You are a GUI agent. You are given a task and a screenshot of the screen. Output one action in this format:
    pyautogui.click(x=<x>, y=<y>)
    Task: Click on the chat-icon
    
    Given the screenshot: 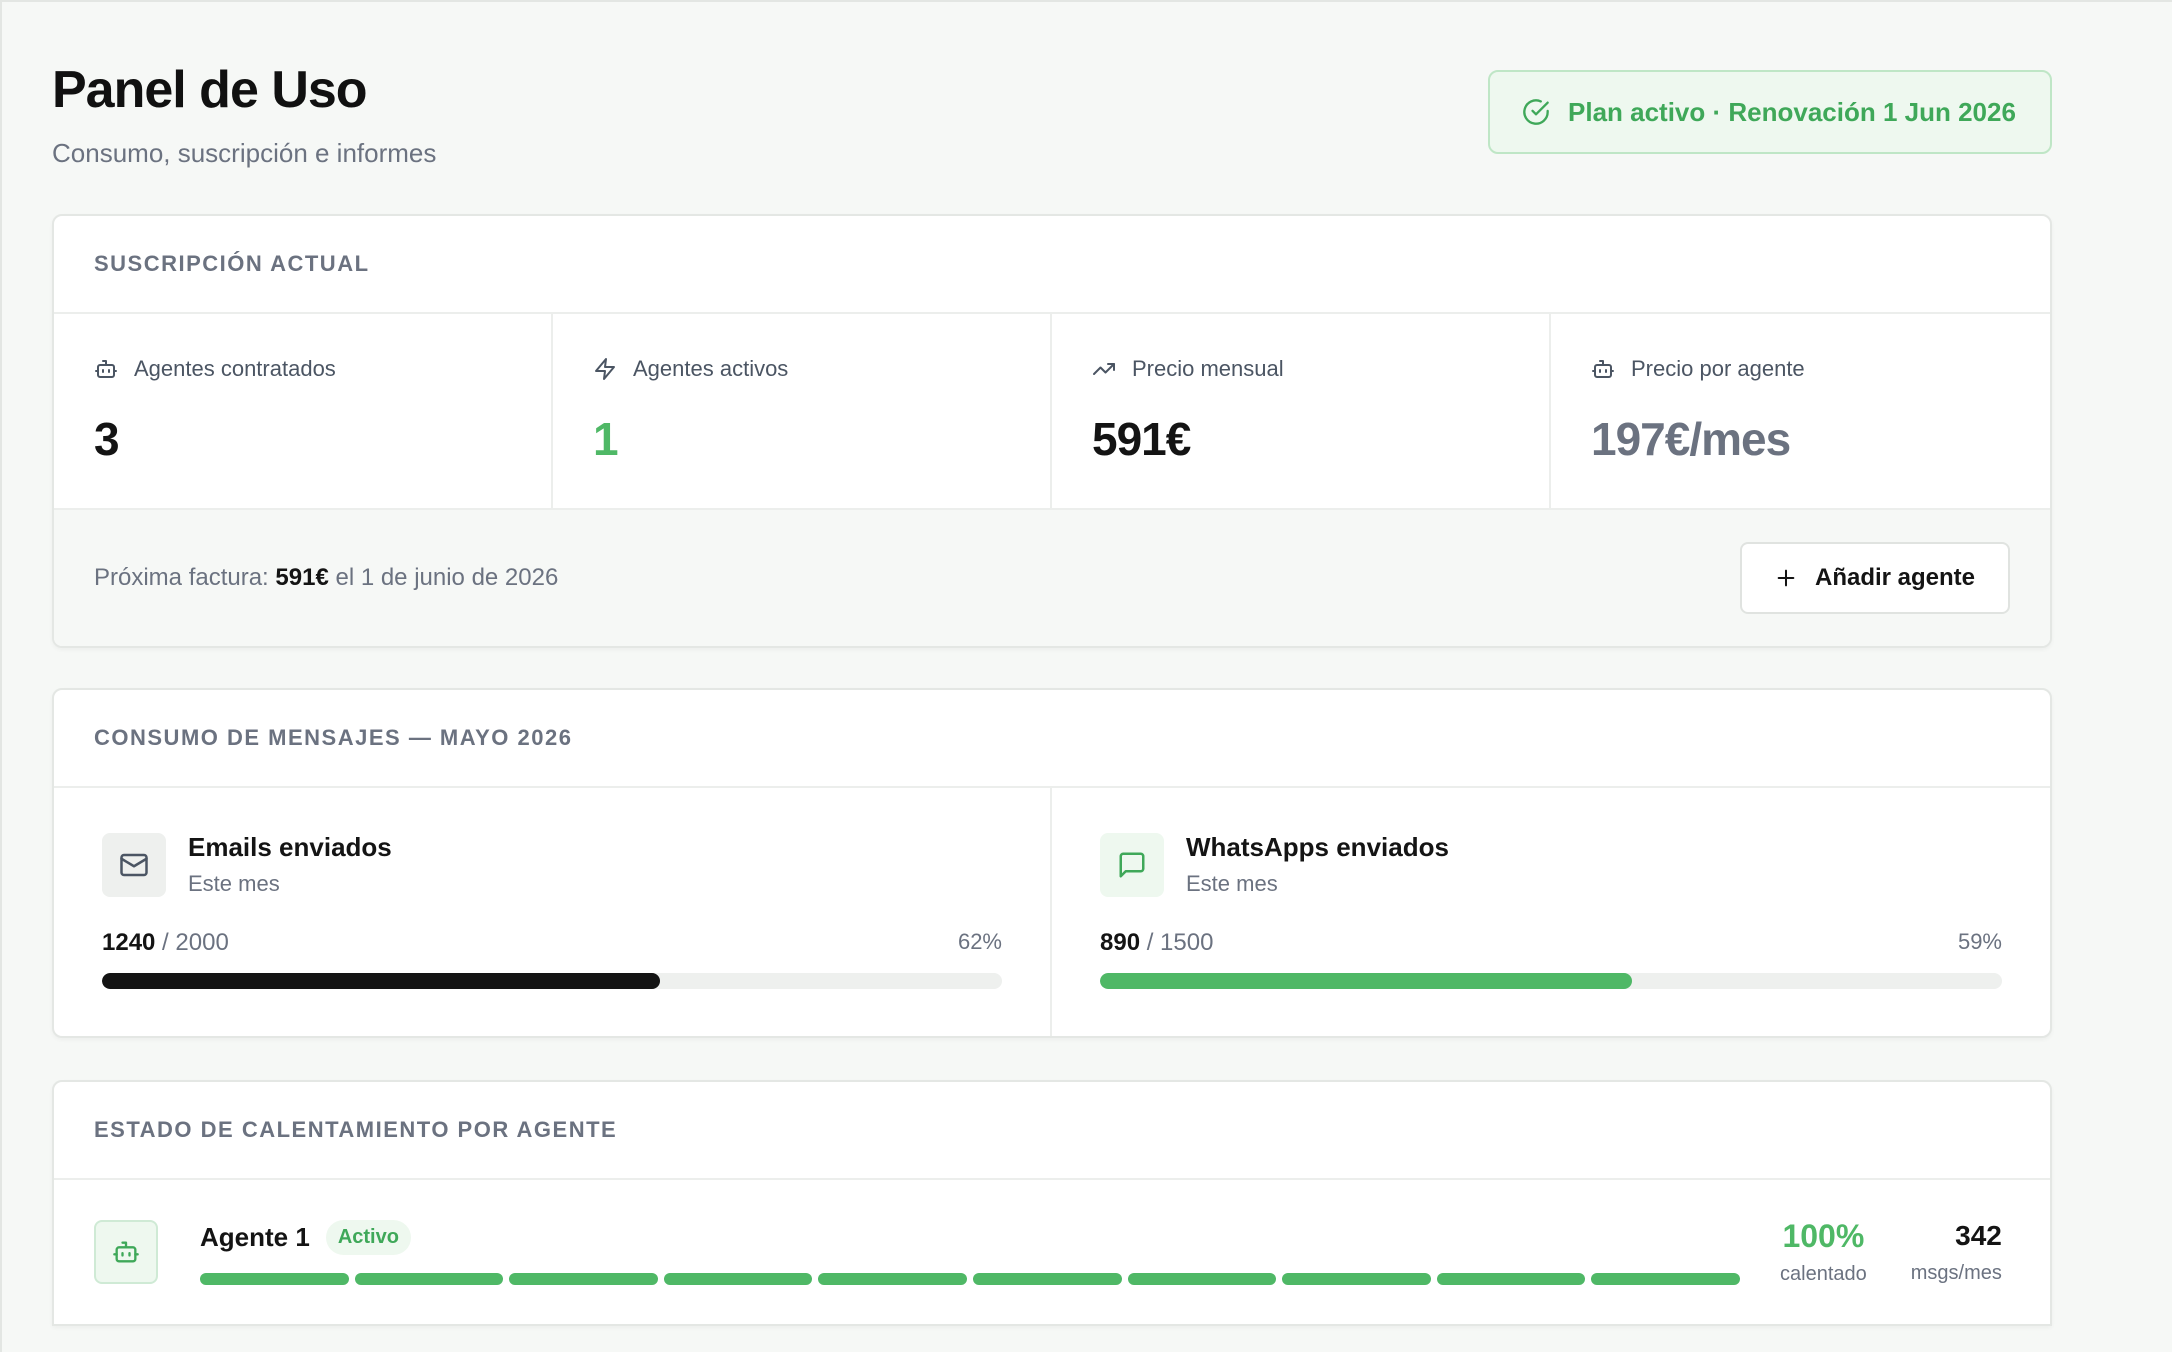 What is the action you would take?
    pyautogui.click(x=1132, y=864)
    